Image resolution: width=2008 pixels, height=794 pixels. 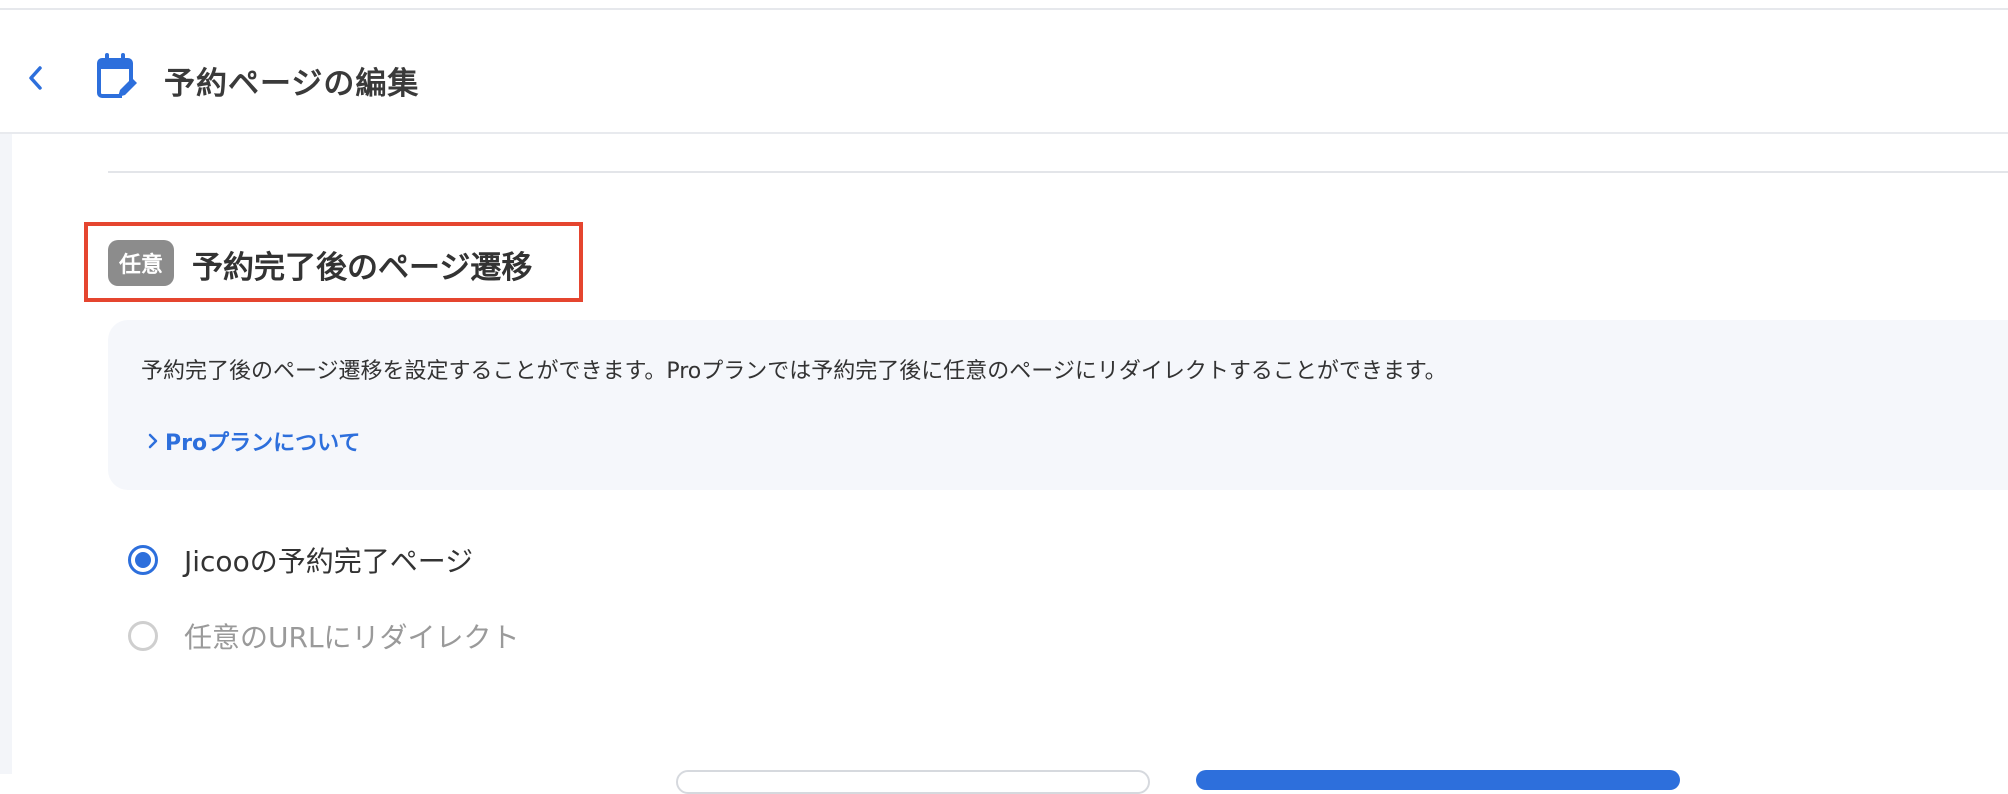 What do you see at coordinates (362, 268) in the screenshot?
I see `section-title: 予約完了後のページ遷移` at bounding box center [362, 268].